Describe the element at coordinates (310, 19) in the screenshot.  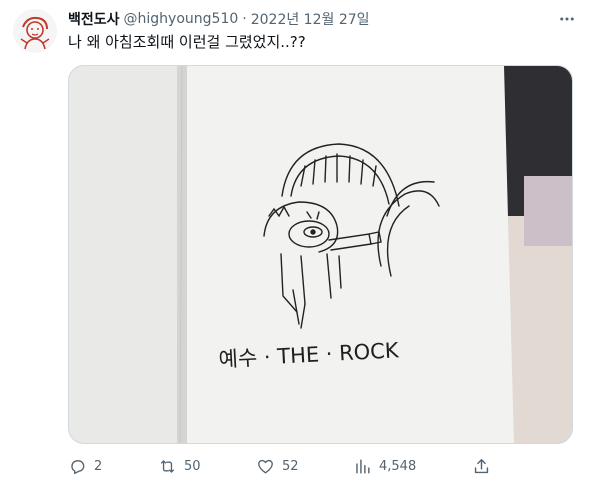
I see `tweet-date: 2022년 12월 27일` at that location.